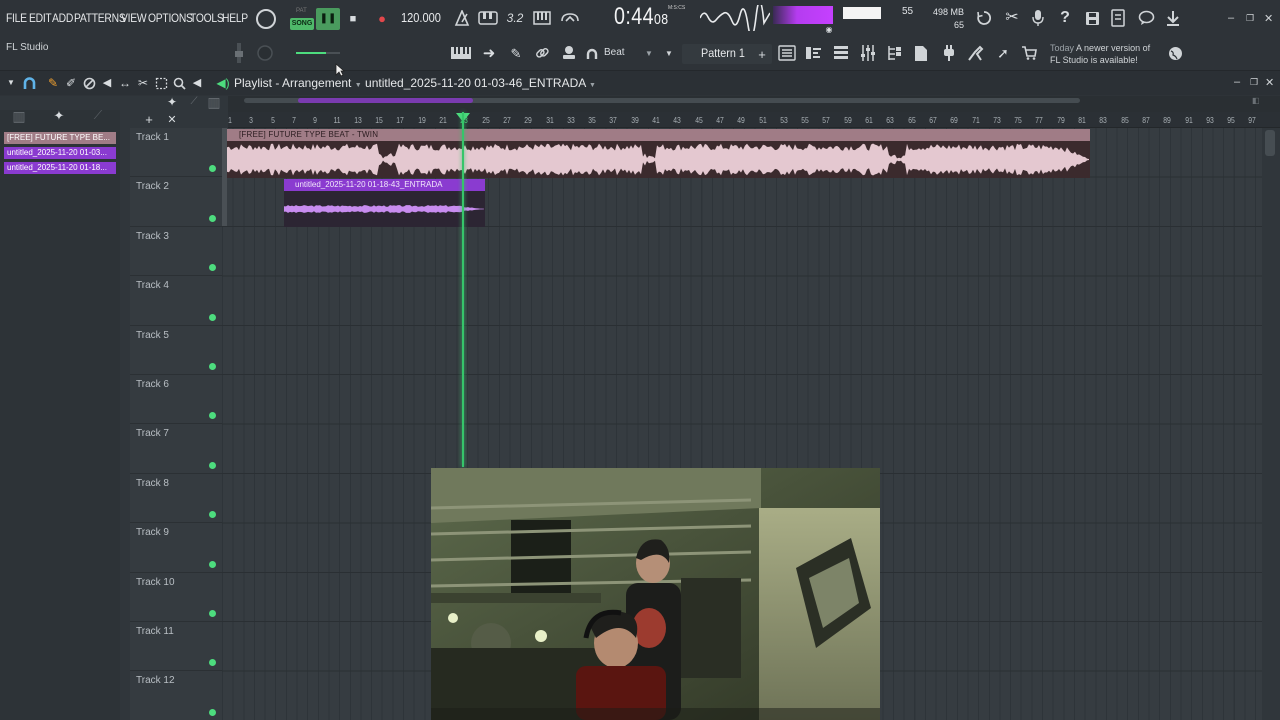  What do you see at coordinates (1175, 53) in the screenshot?
I see `globe-icon` at bounding box center [1175, 53].